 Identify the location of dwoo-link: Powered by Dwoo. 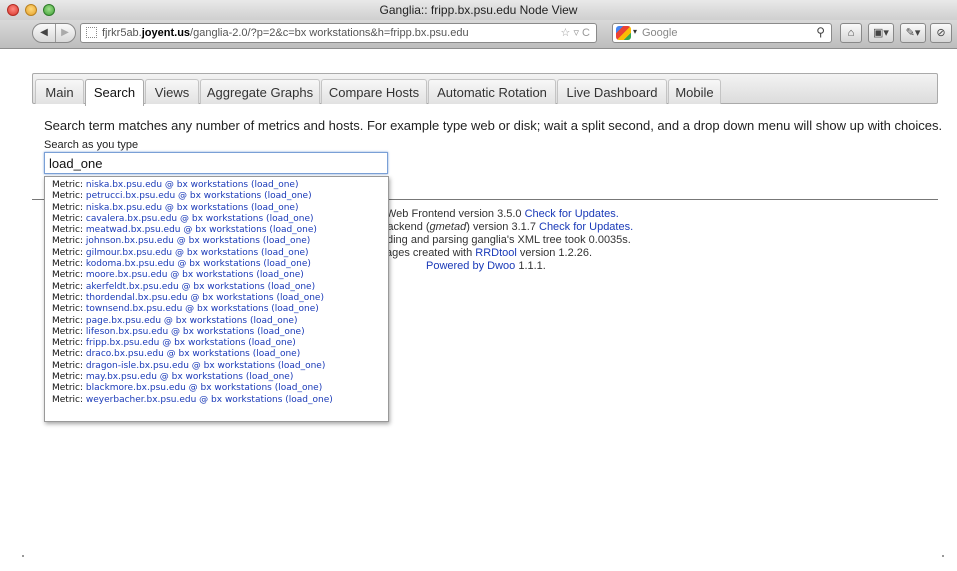
(470, 266).